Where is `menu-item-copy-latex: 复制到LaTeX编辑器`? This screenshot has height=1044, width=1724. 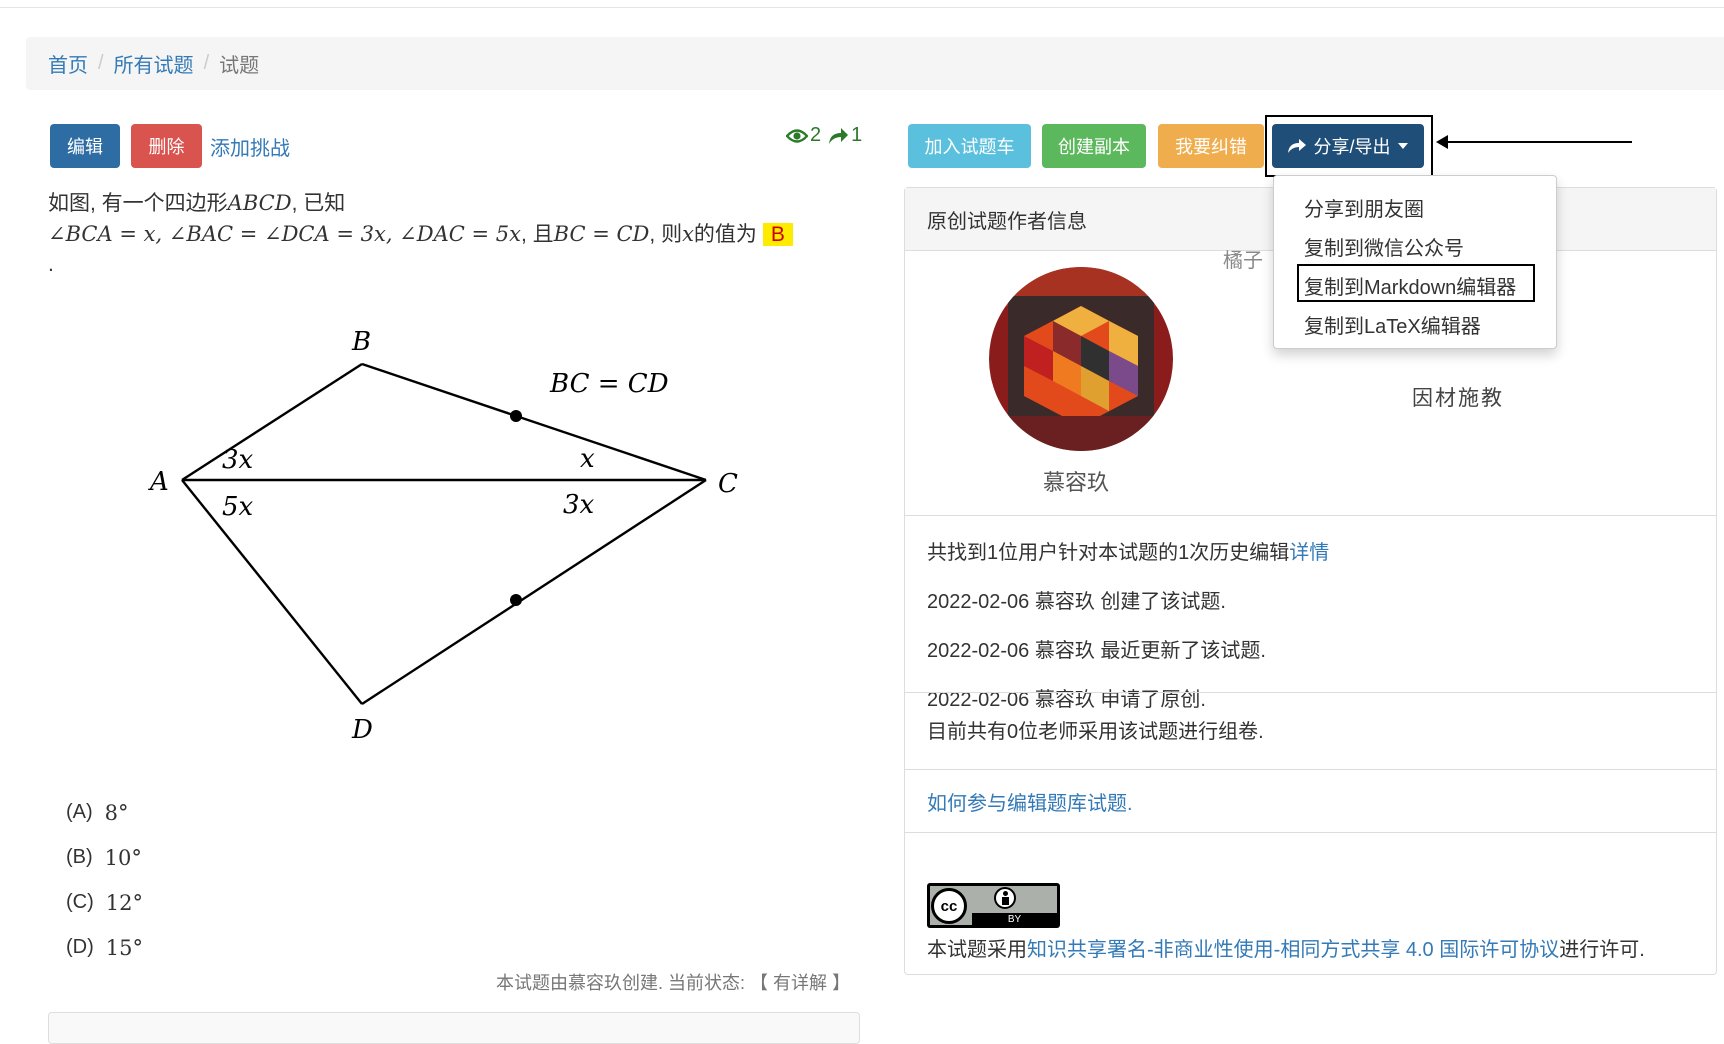 menu-item-copy-latex: 复制到LaTeX编辑器 is located at coordinates (1392, 324).